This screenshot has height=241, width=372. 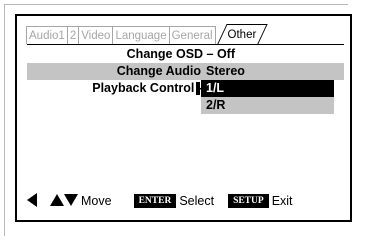 What do you see at coordinates (267, 105) in the screenshot?
I see `option-2r: 2/R` at bounding box center [267, 105].